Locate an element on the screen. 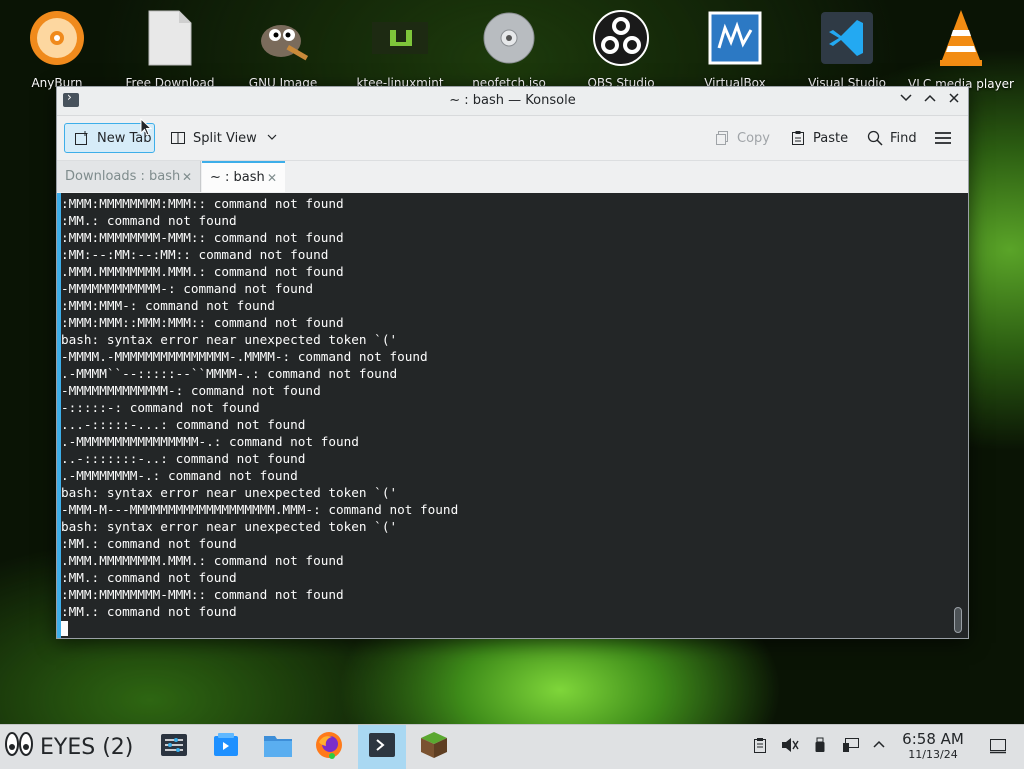 The image size is (1024, 769). taskbar-app-settings is located at coordinates (174, 747).